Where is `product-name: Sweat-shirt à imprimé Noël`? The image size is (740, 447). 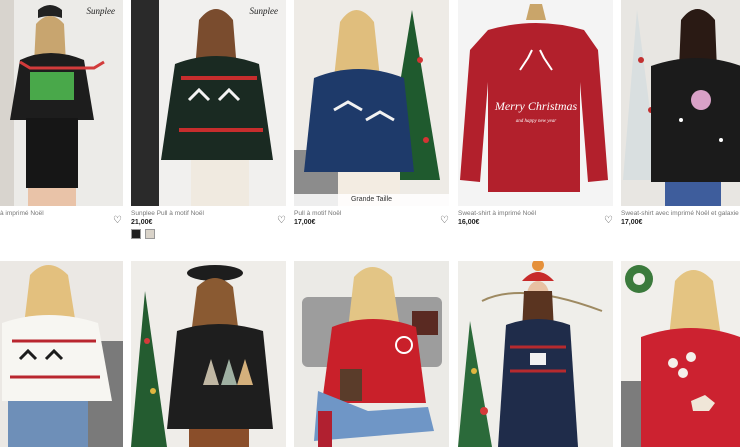 product-name: Sweat-shirt à imprimé Noël is located at coordinates (528, 213).